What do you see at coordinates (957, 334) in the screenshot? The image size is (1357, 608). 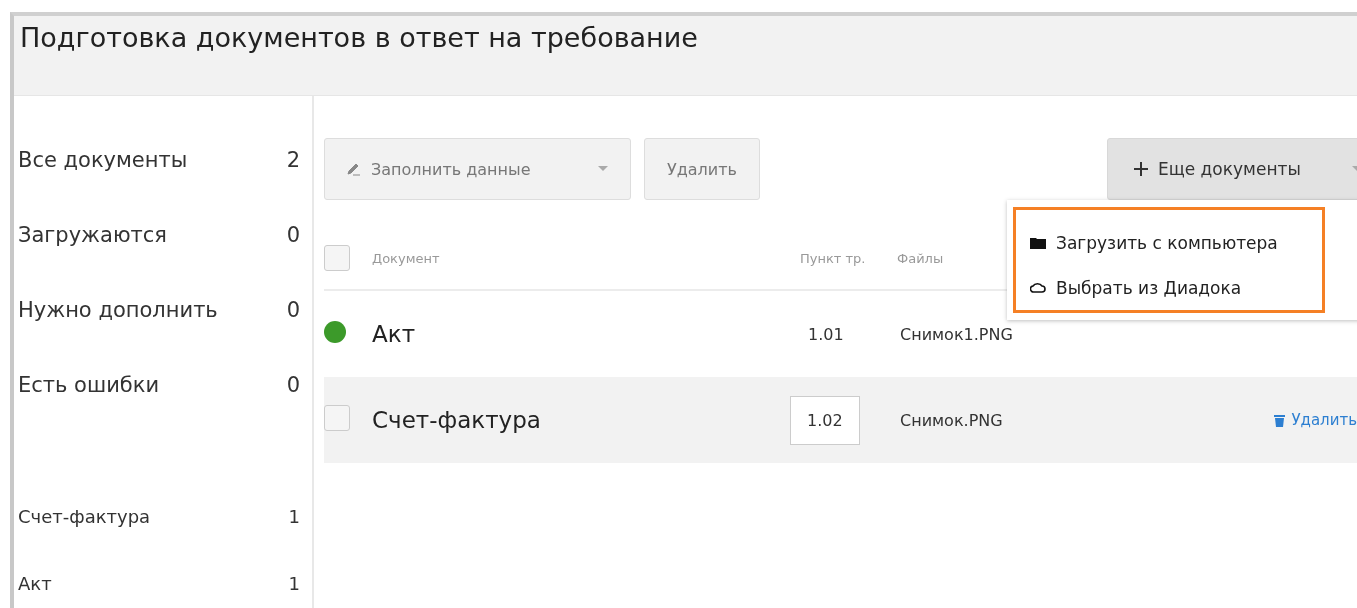 I see `file-name: Снимок1.PNG` at bounding box center [957, 334].